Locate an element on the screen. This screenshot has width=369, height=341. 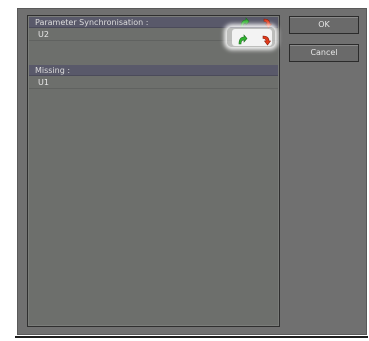
unsync-item-red-arrow-icon is located at coordinates (265, 38).